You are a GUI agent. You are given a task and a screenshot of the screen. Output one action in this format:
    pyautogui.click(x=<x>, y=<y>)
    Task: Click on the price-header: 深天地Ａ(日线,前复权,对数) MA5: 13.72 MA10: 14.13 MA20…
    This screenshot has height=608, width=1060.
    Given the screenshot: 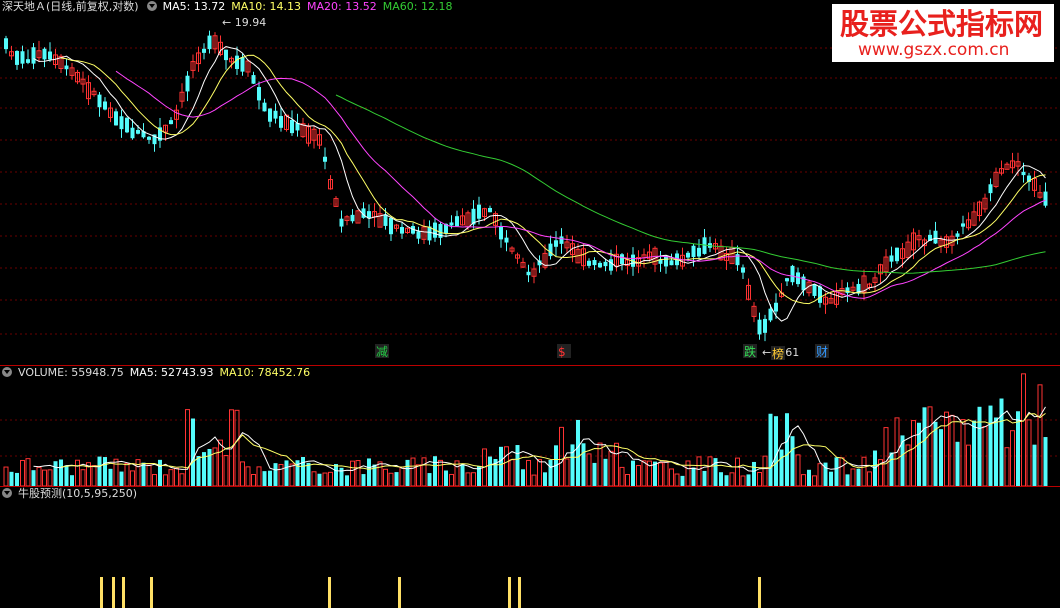 What is the action you would take?
    pyautogui.click(x=229, y=7)
    